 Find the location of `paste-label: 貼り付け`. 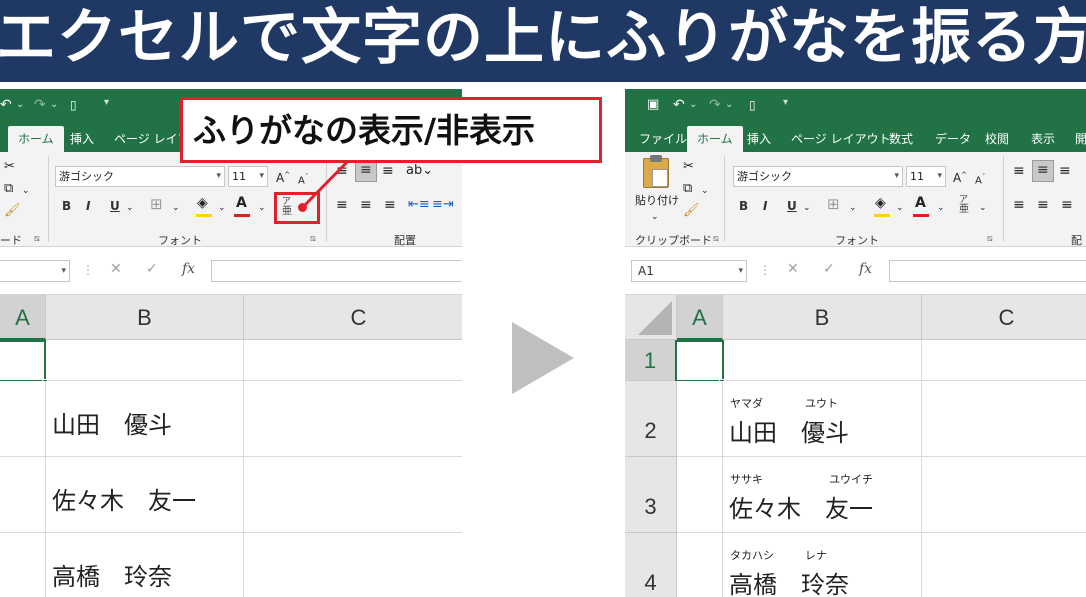

paste-label: 貼り付け is located at coordinates (657, 201).